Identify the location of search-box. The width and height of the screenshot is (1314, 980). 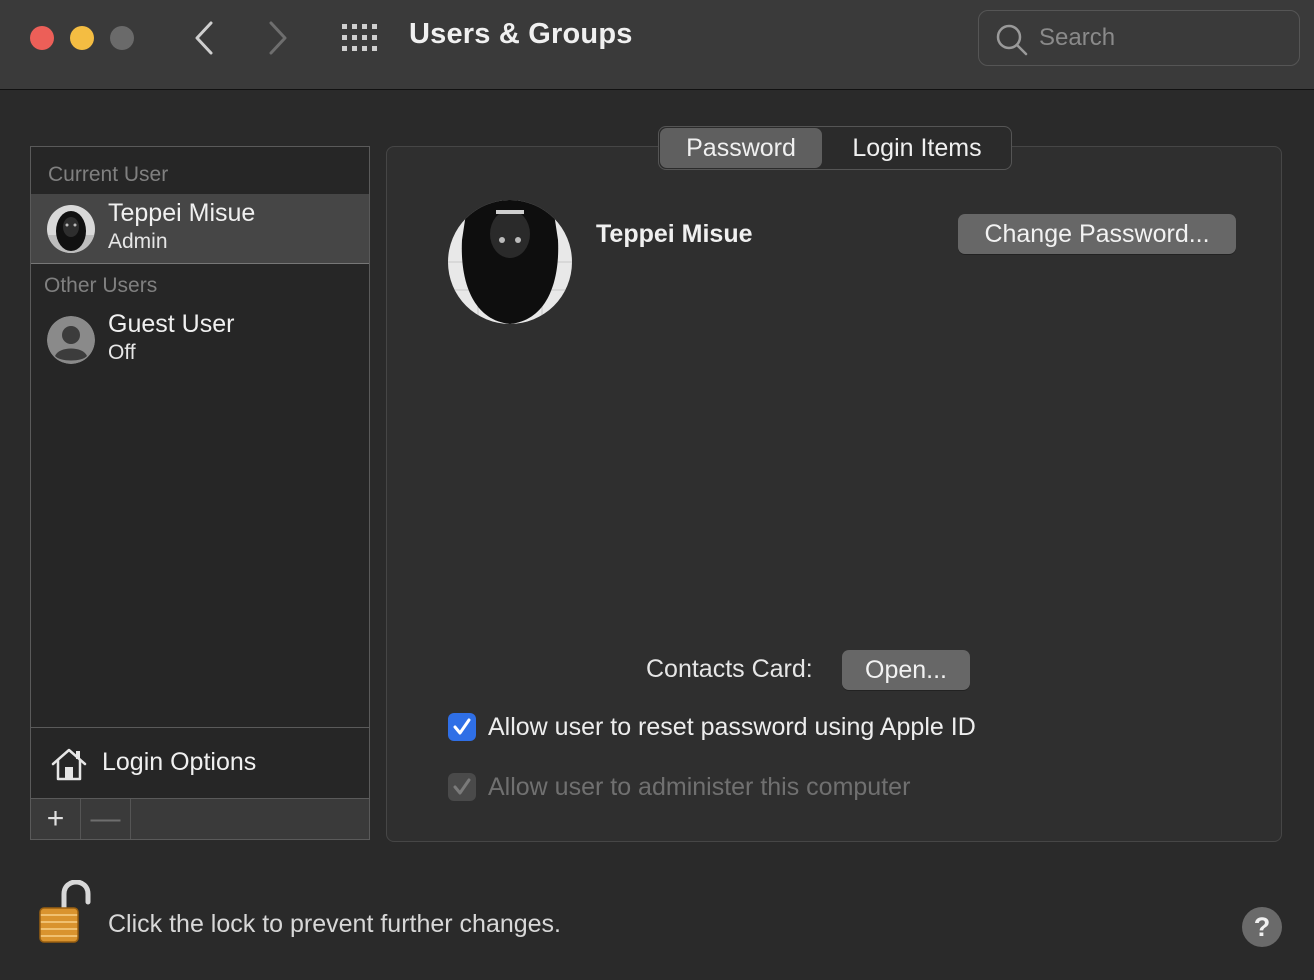
(1139, 38).